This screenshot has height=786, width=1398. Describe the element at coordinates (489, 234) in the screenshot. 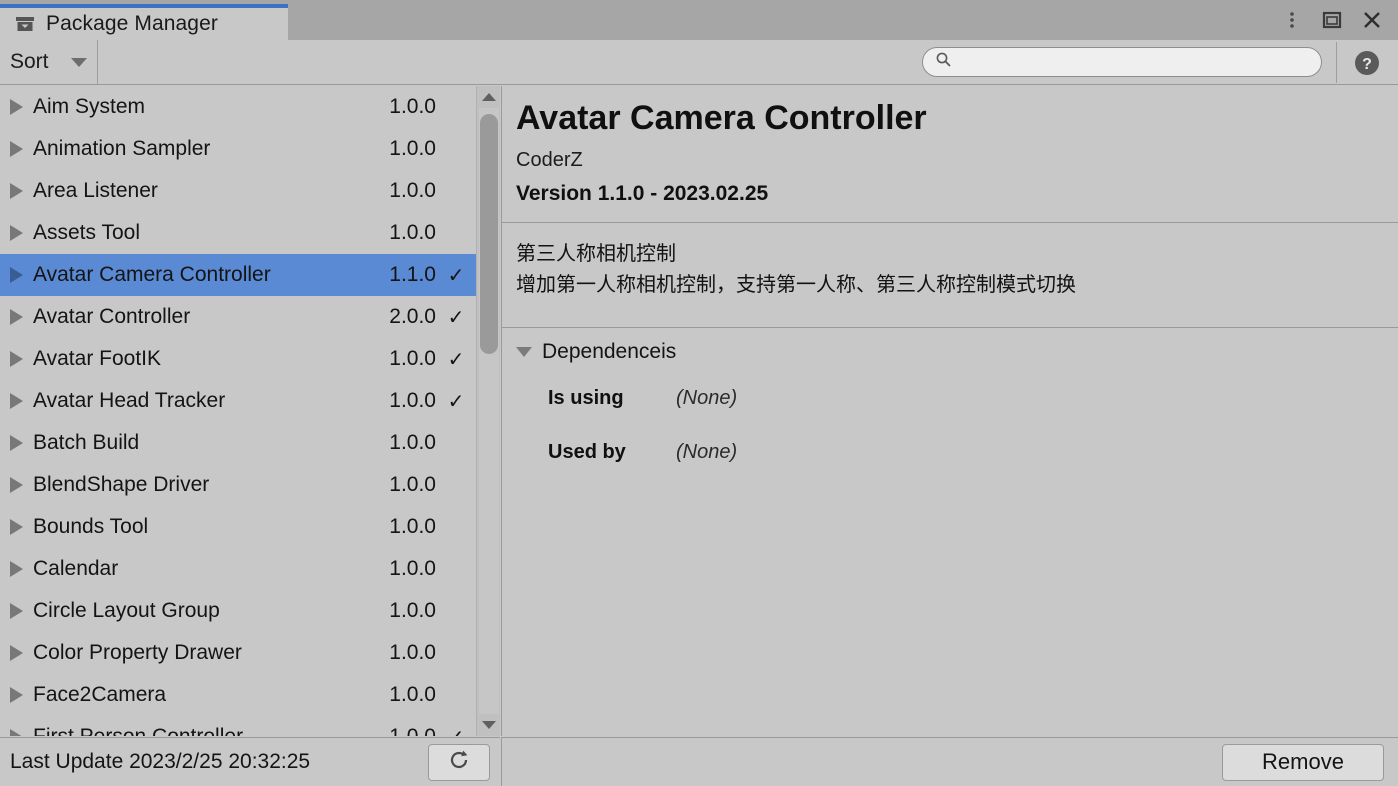

I see `scrollbar-thumb` at that location.